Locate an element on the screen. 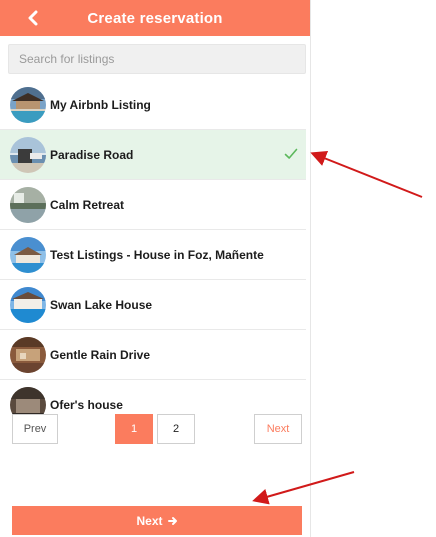 Image resolution: width=436 pixels, height=537 pixels. search-box is located at coordinates (157, 59).